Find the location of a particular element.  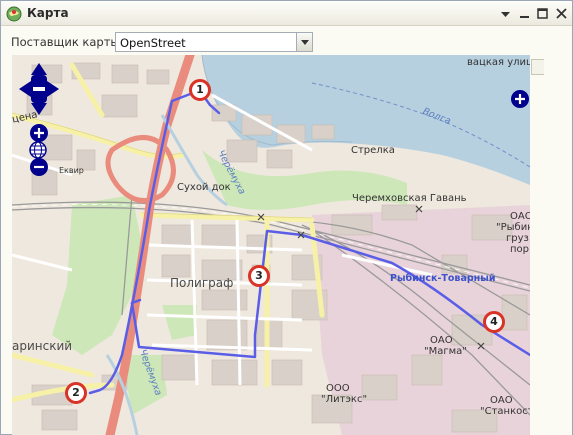

window-menu-button is located at coordinates (505, 13).